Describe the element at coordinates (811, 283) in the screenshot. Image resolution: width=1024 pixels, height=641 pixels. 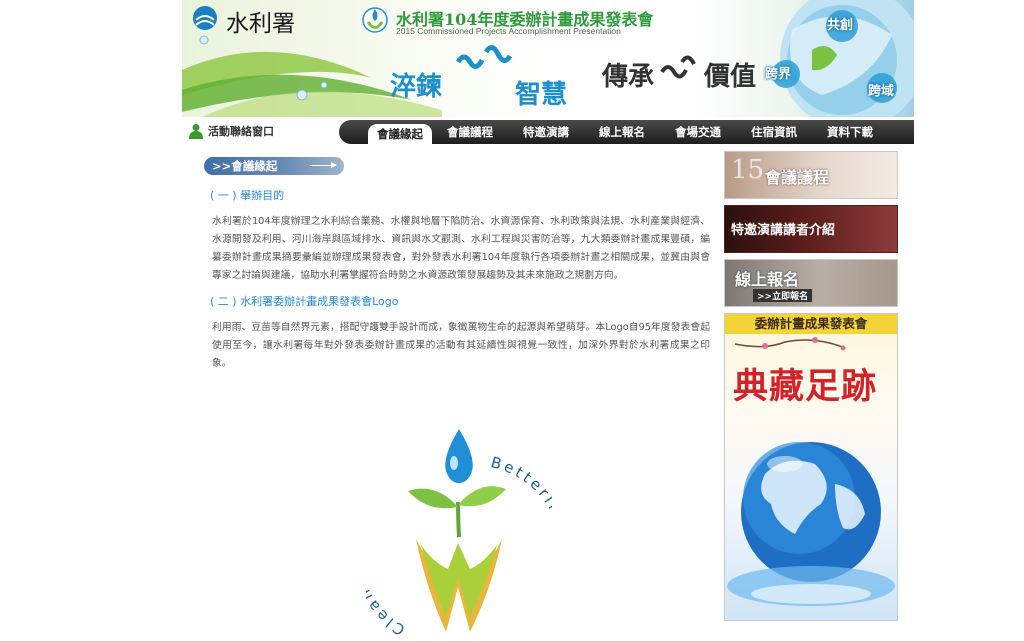
I see `register-banner-button: 線上報名 >>立即報名` at that location.